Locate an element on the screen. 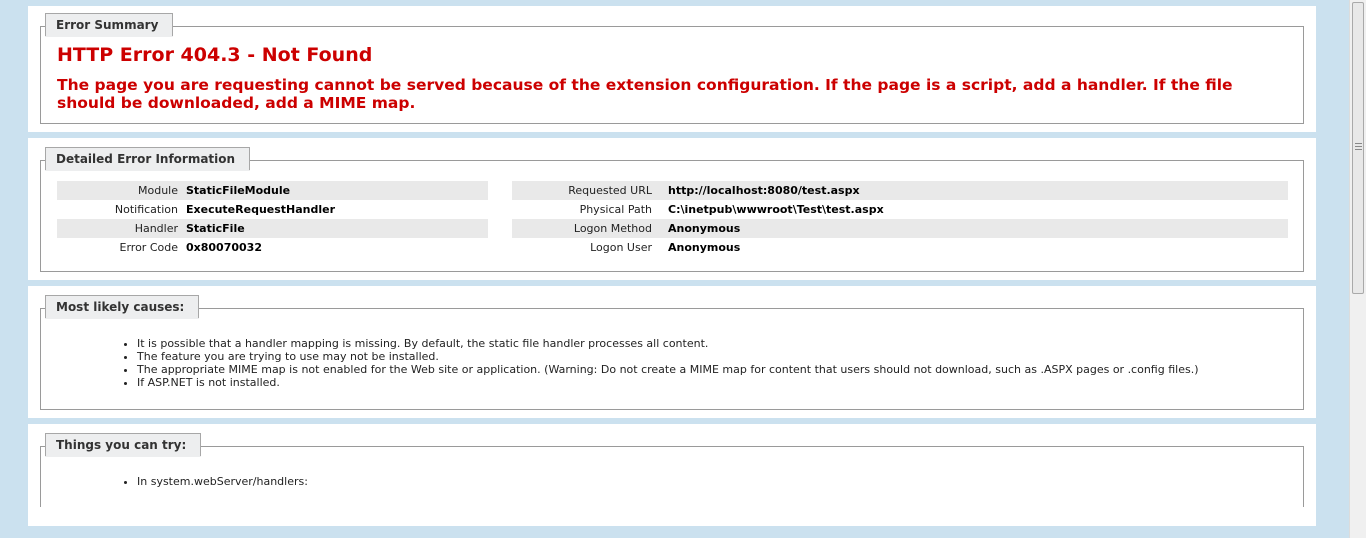 This screenshot has height=538, width=1366. detail-value: ExecuteRequestHandler is located at coordinates (261, 209).